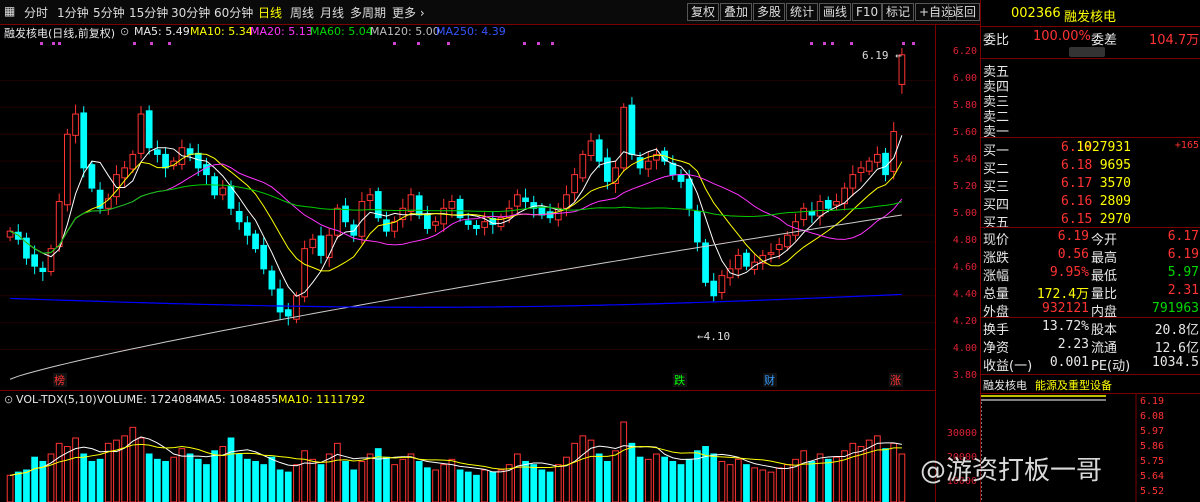 This screenshot has height=502, width=1200. What do you see at coordinates (1152, 491) in the screenshot?
I see `mini-price-label: 5.52` at bounding box center [1152, 491].